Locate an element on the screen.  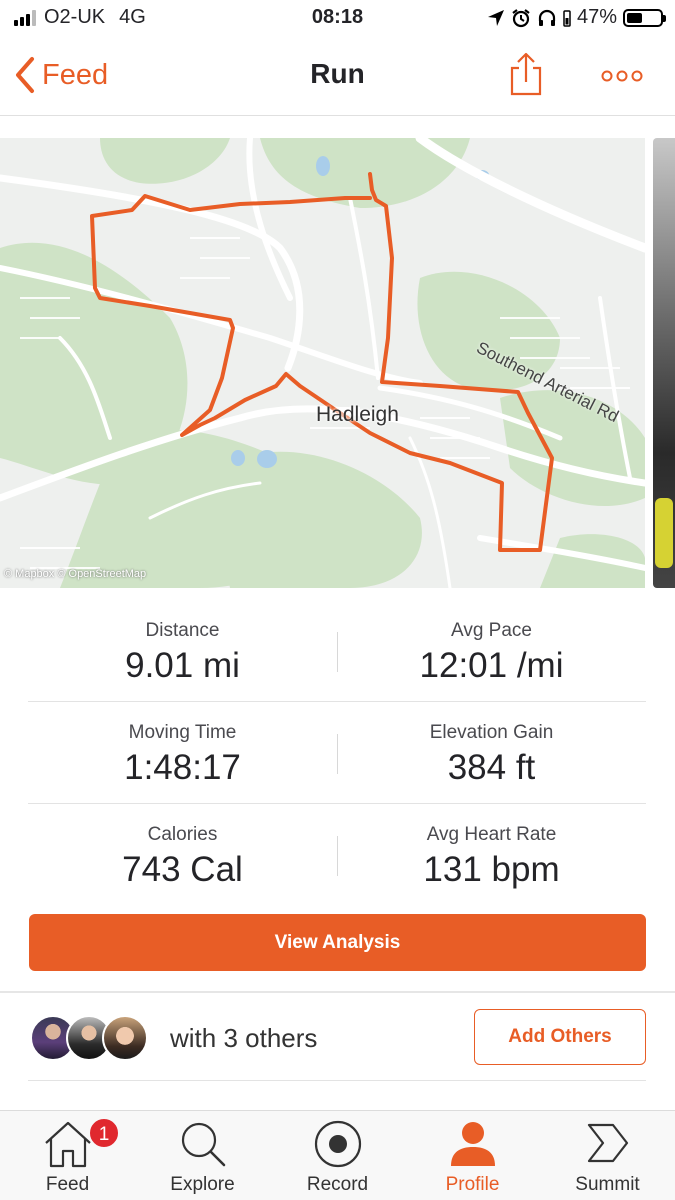
avatar is located at coordinates (125, 1038).